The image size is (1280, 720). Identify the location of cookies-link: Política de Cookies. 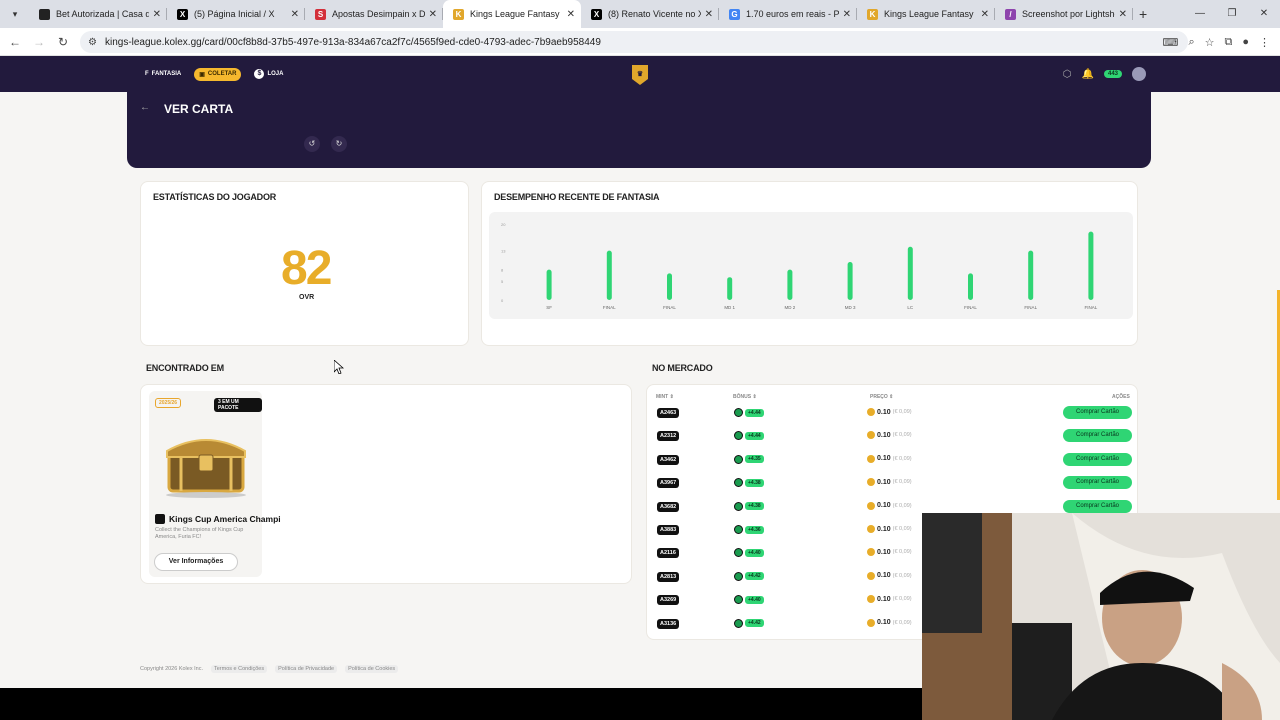
(372, 669).